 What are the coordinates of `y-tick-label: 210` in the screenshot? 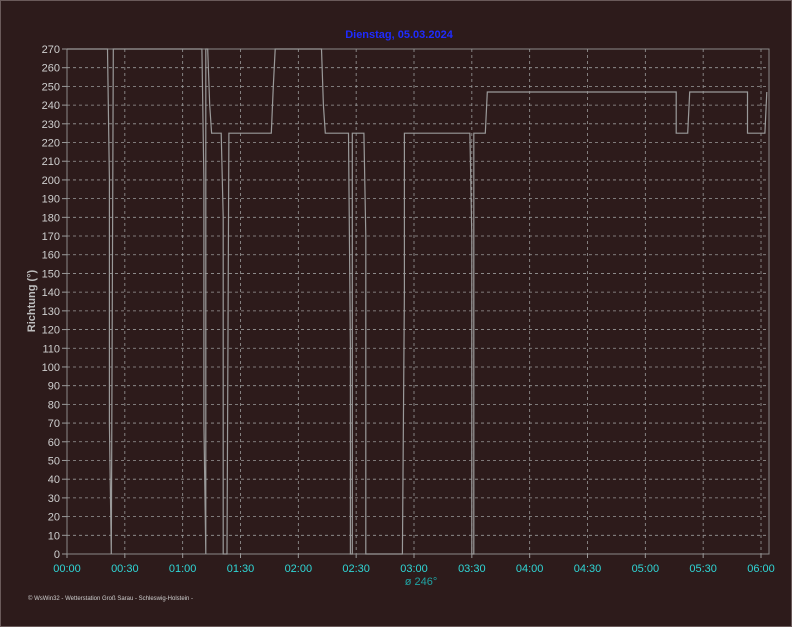 It's located at (51, 162).